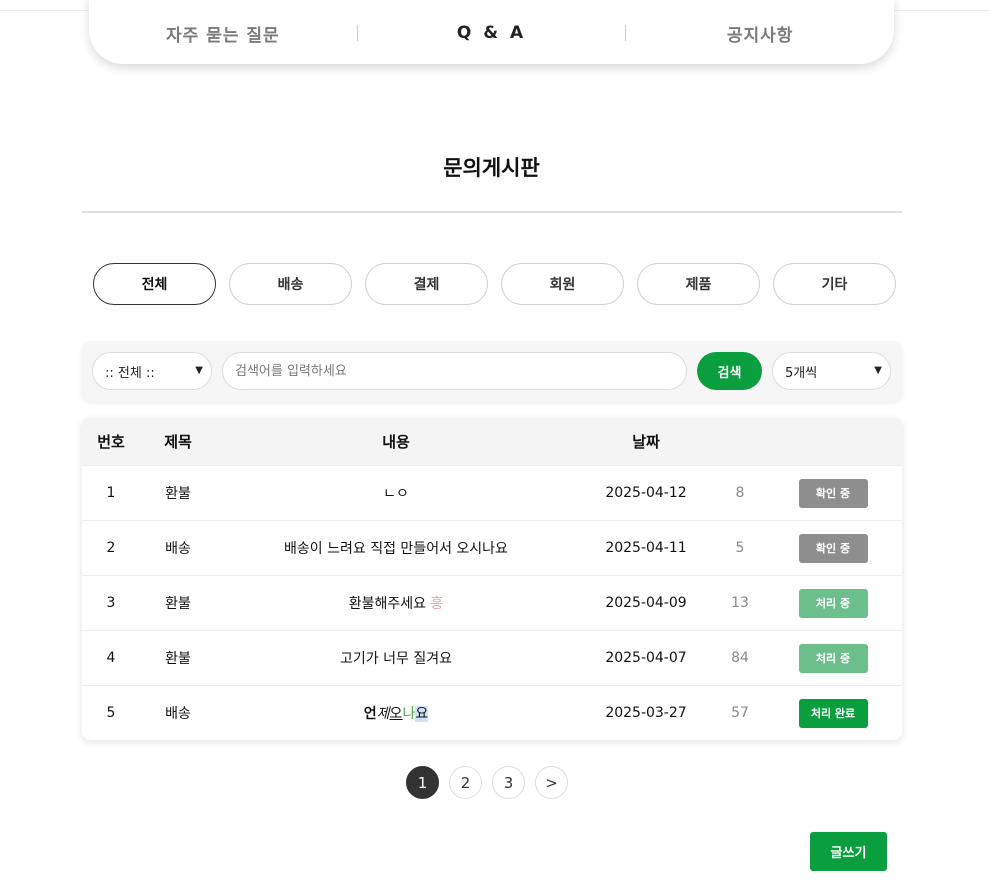 The height and width of the screenshot is (885, 989). What do you see at coordinates (492, 492) in the screenshot?
I see `table-row: 1 환불 ㄴㅇ 2025-04-12 8 확인 중` at bounding box center [492, 492].